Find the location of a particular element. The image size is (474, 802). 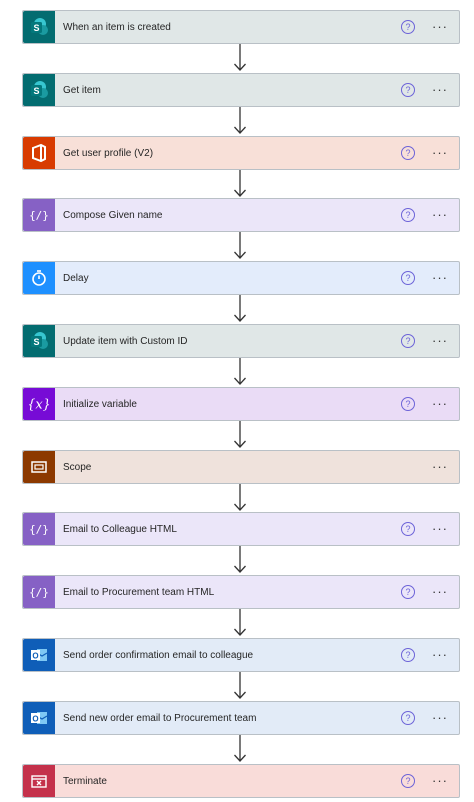

flow-step: Delay? ··· is located at coordinates (241, 278).